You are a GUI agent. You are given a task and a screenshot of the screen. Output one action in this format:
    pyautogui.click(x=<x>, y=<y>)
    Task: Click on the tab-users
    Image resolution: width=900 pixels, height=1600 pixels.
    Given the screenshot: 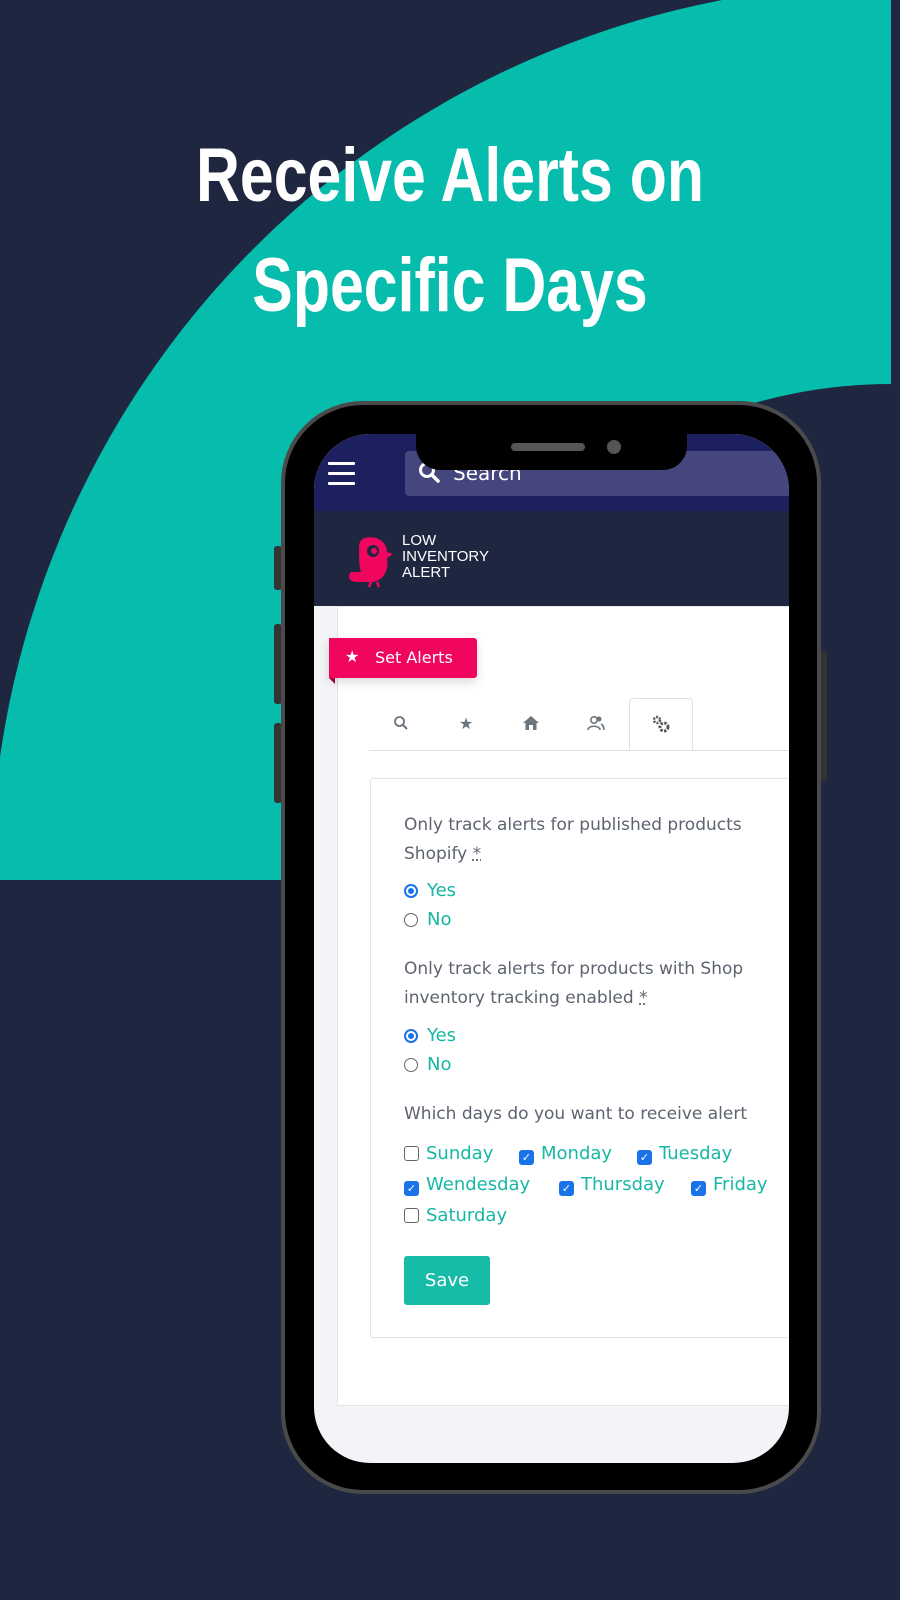 What is the action you would take?
    pyautogui.click(x=596, y=724)
    